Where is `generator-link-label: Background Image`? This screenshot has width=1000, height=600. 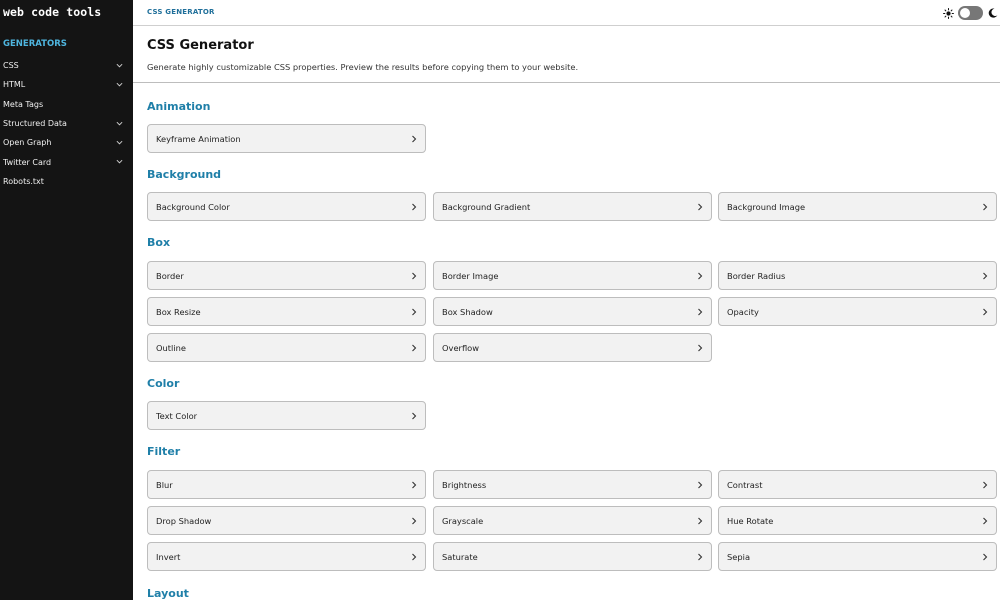
generator-link-label: Background Image is located at coordinates (766, 206).